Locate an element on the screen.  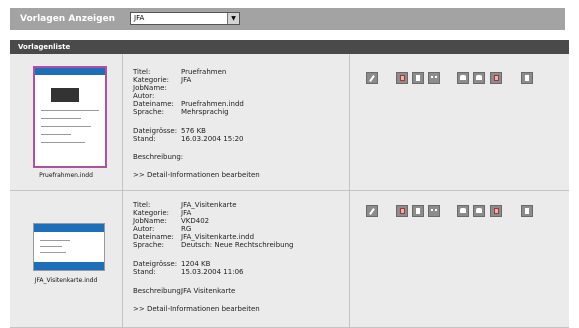
thumbnail-caption: Pruefrahmen.indd is located at coordinates (66, 175).